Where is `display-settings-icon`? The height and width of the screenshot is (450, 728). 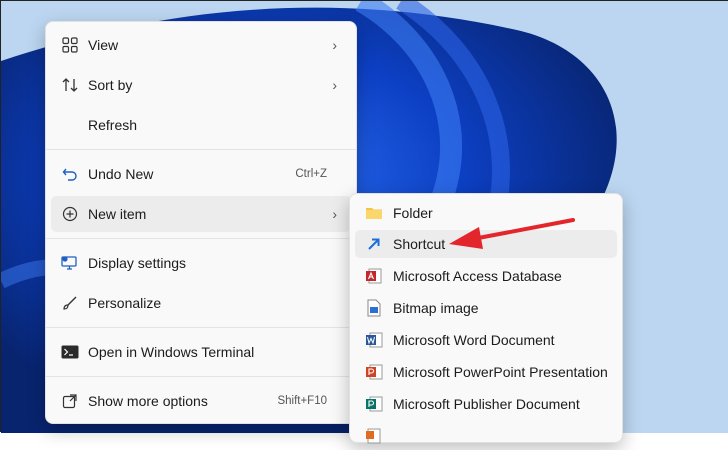
display-settings-icon is located at coordinates (70, 263).